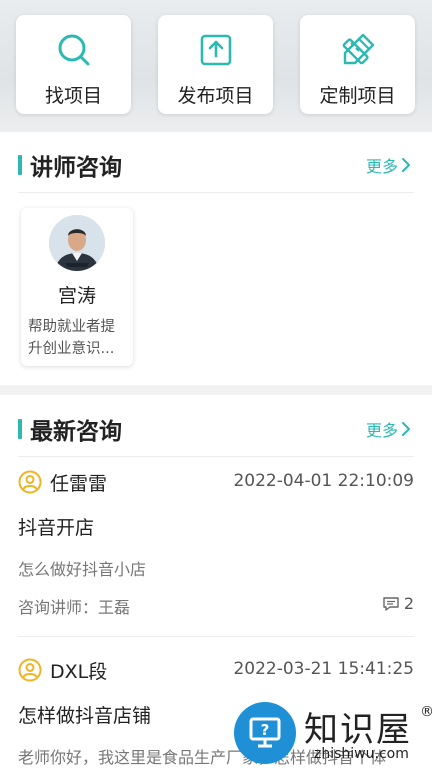 The image size is (432, 768). I want to click on teacher-section-header: 讲师咨询 更多, so click(216, 163).